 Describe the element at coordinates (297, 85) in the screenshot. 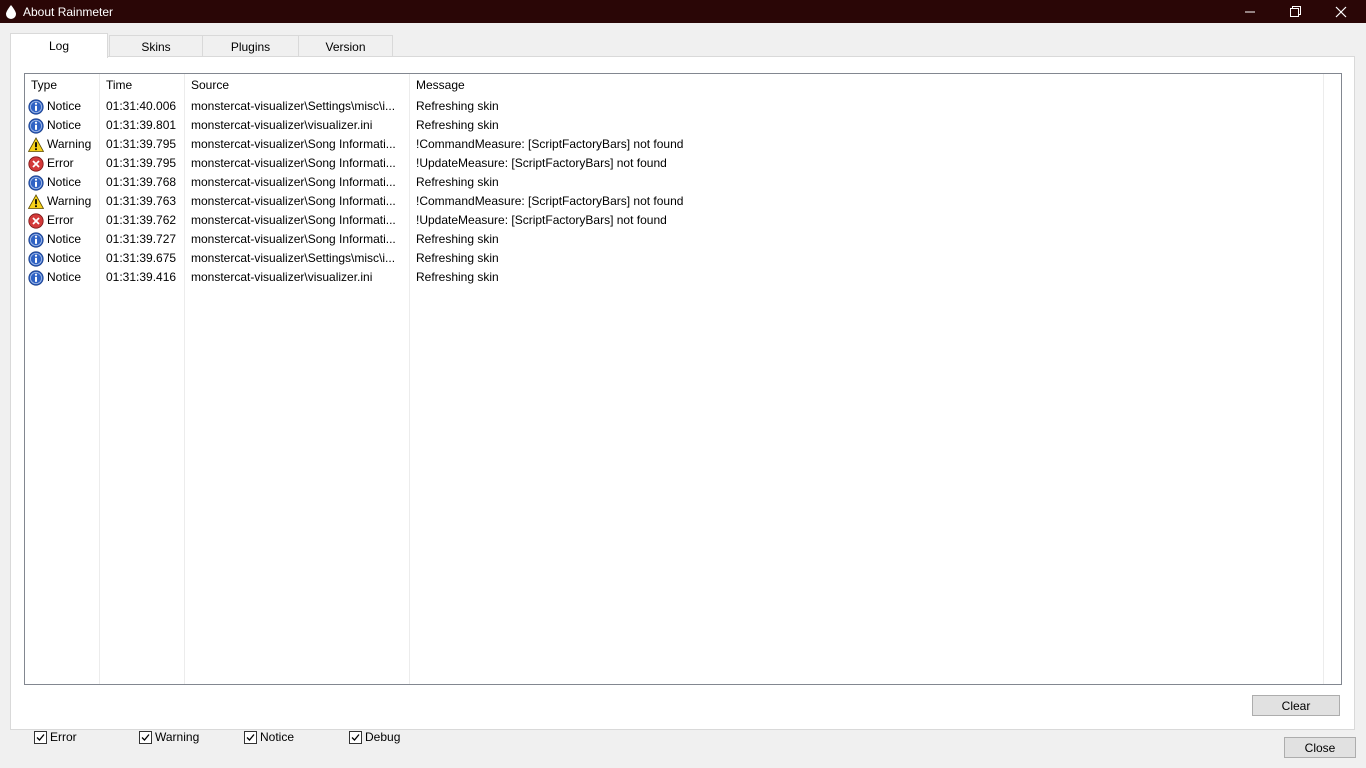

I see `column-header-source: Source` at that location.